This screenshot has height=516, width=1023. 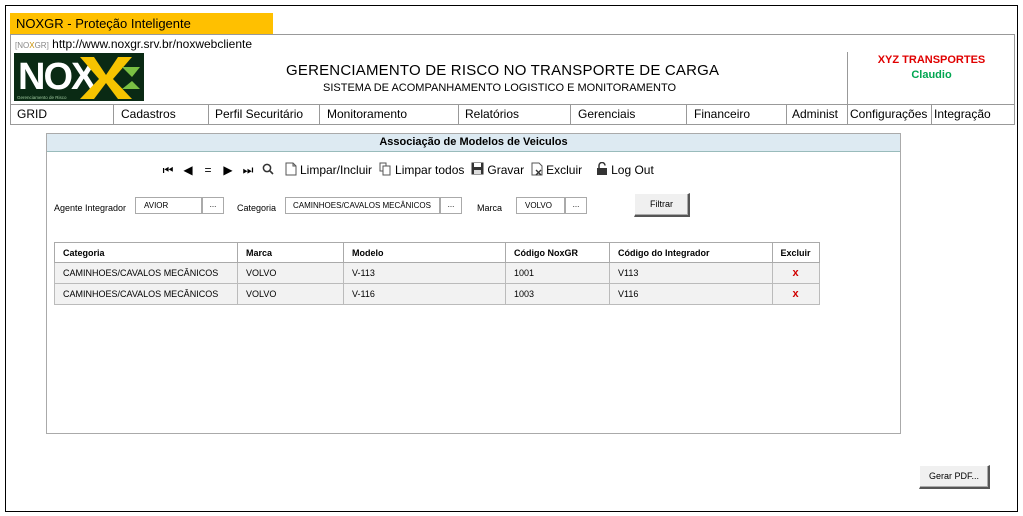 What do you see at coordinates (161, 114) in the screenshot?
I see `menu-item-cadastros: Cadastros` at bounding box center [161, 114].